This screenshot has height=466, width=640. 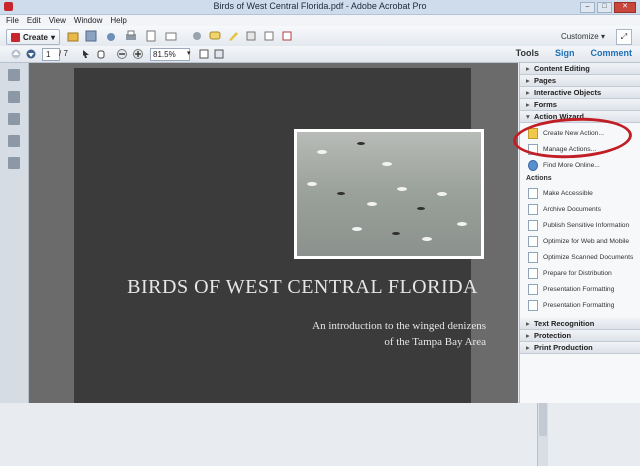 I want to click on slide-title: BIRDS OF WEST CENTRAL FLORIDA, so click(x=302, y=287).